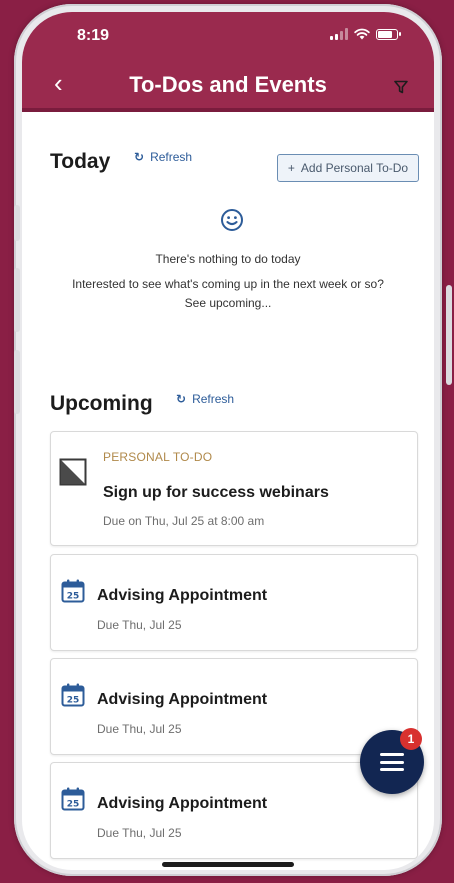  What do you see at coordinates (449, 335) in the screenshot?
I see `power-button` at bounding box center [449, 335].